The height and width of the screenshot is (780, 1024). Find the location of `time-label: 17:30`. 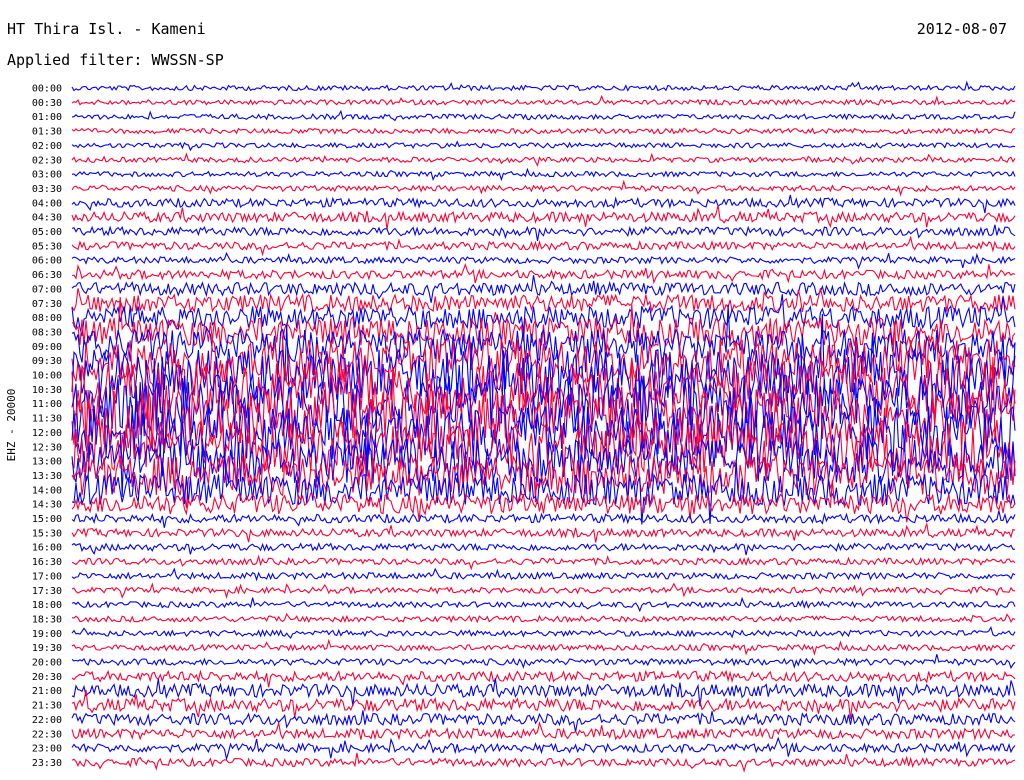

time-label: 17:30 is located at coordinates (47, 591).